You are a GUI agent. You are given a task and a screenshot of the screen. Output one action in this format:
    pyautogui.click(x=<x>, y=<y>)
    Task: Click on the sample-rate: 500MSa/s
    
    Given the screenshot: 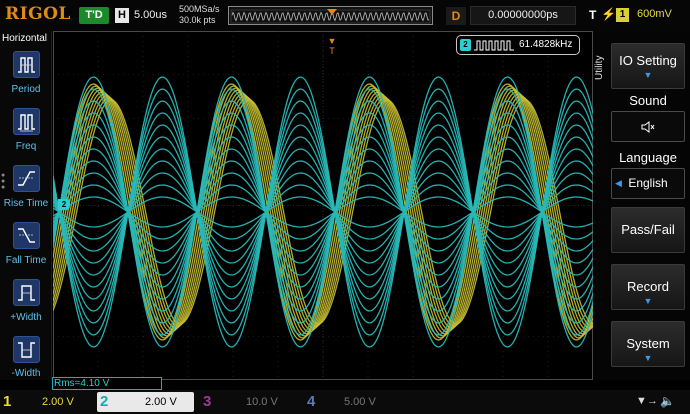 What is the action you would take?
    pyautogui.click(x=199, y=9)
    